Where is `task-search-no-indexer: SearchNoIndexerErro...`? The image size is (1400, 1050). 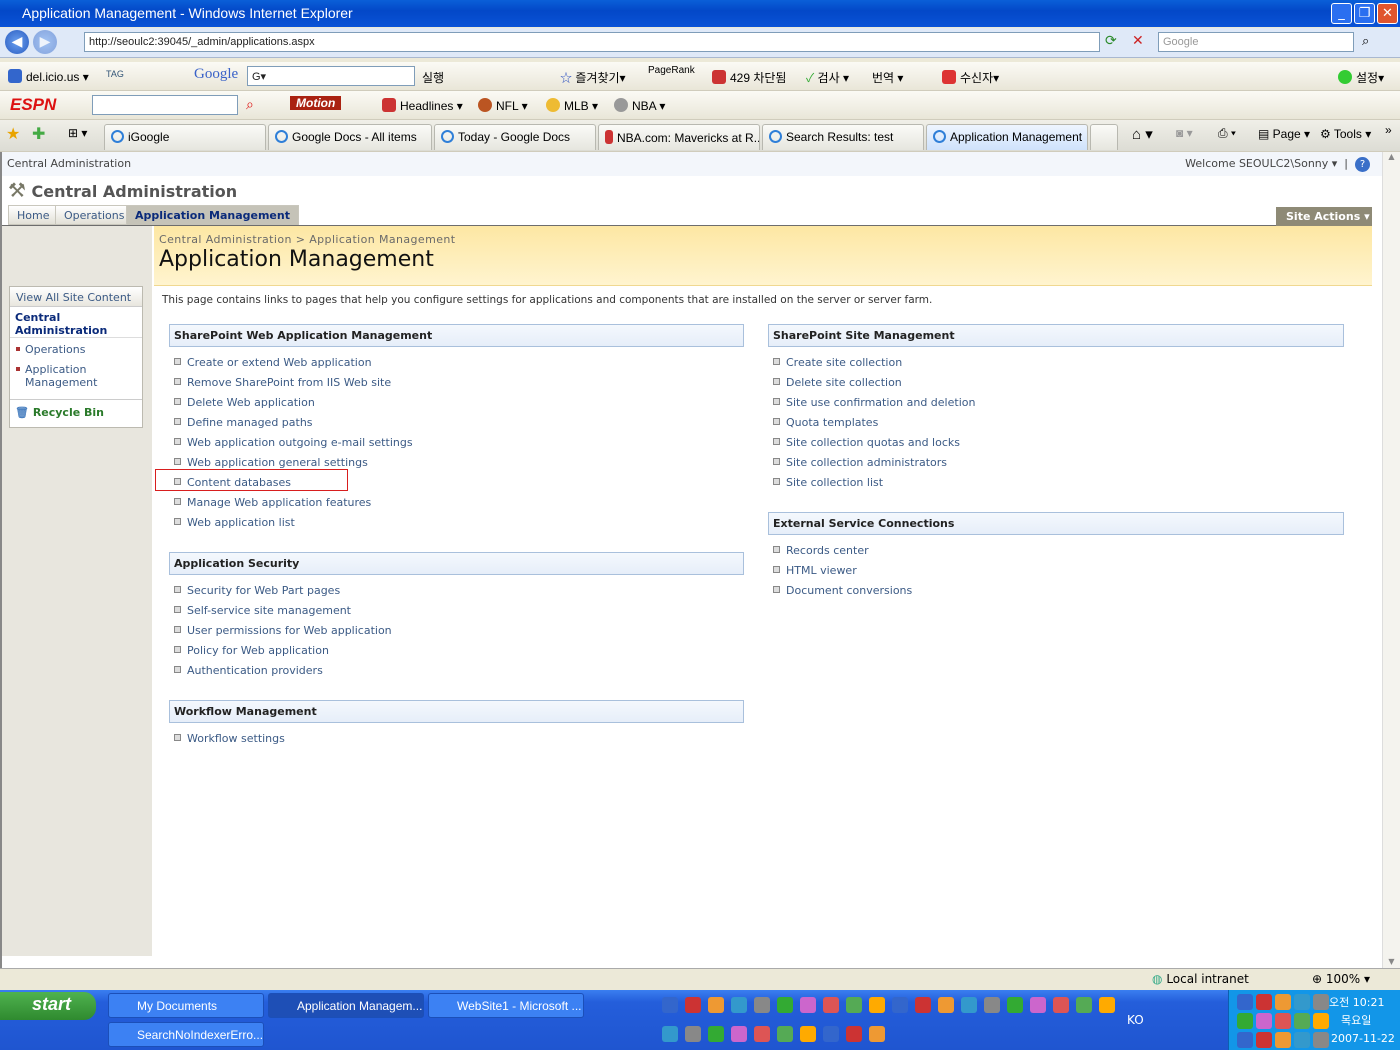
task-search-no-indexer: SearchNoIndexerErro... is located at coordinates (186, 1034).